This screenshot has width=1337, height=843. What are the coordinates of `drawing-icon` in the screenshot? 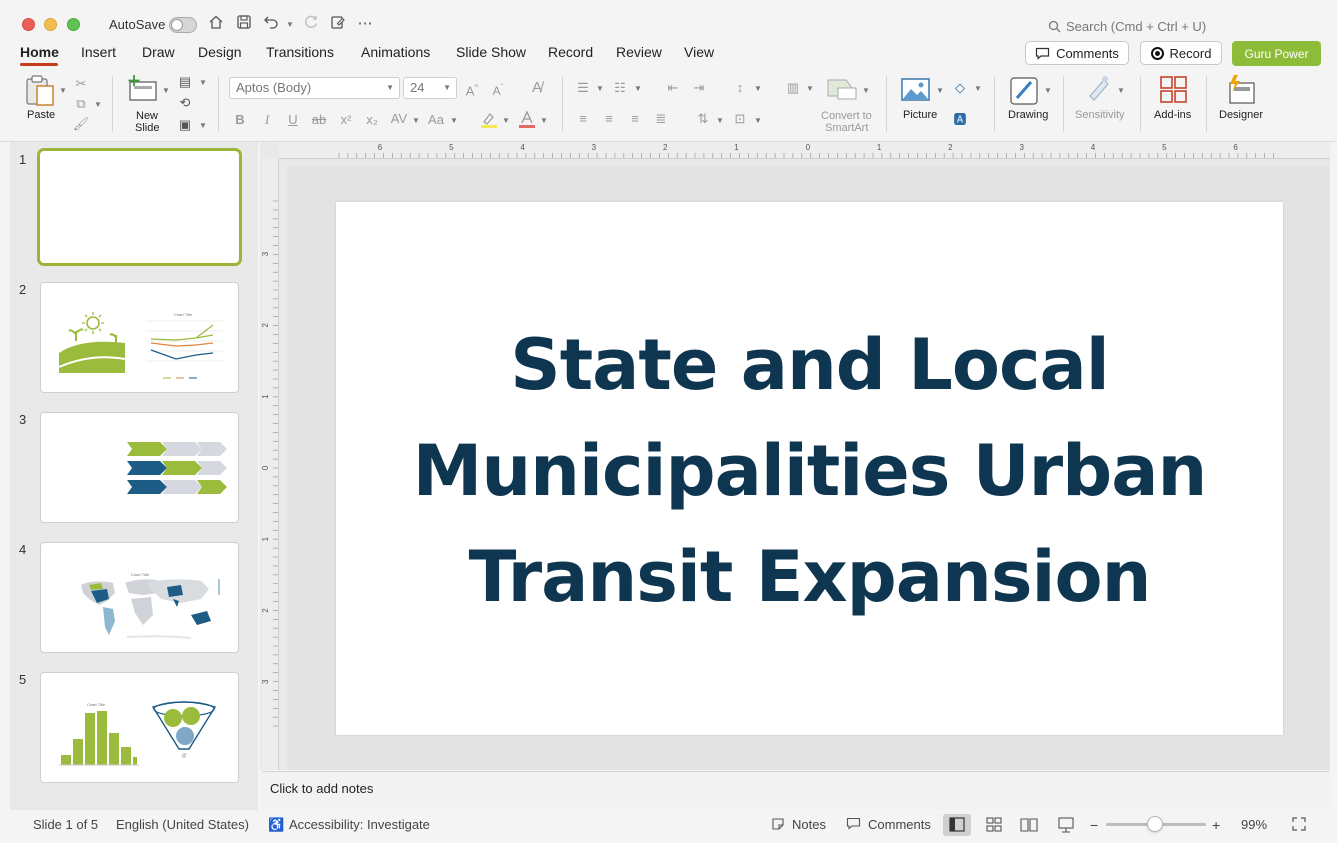 It's located at (1025, 91).